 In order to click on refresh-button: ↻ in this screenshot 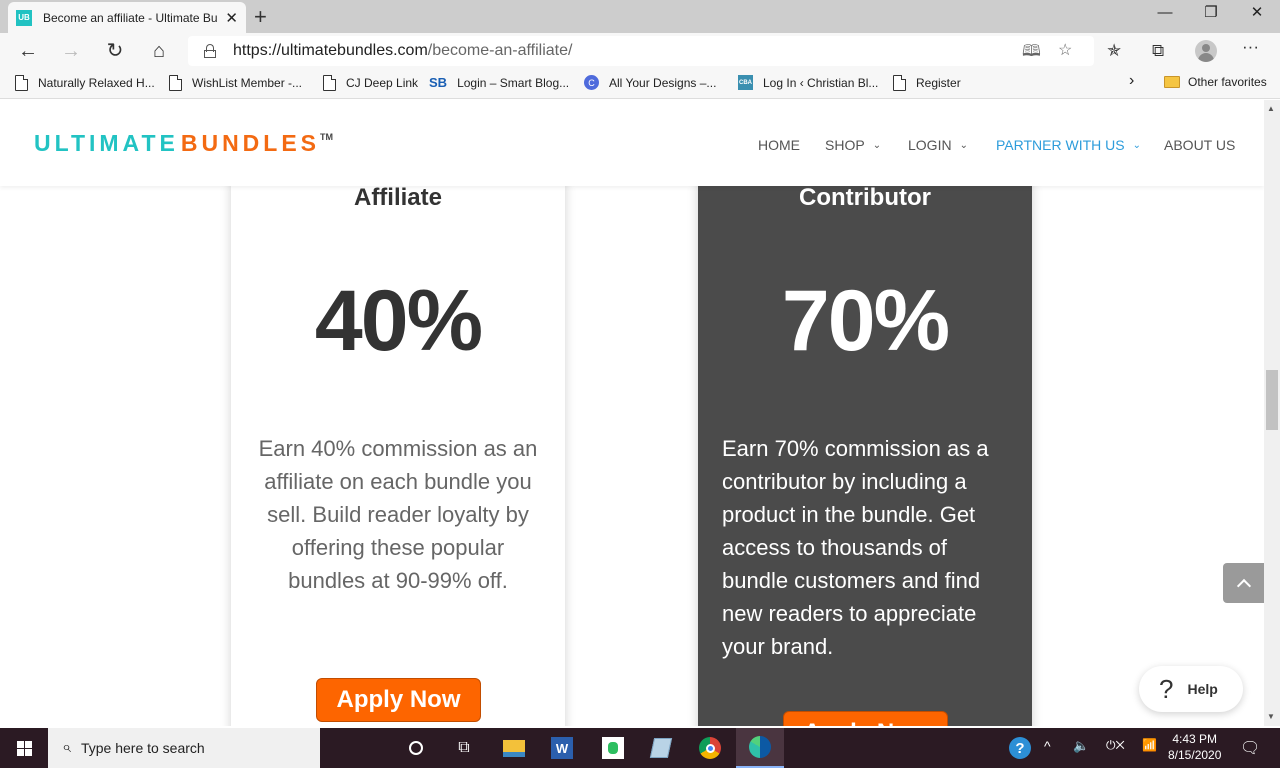, I will do `click(115, 51)`.